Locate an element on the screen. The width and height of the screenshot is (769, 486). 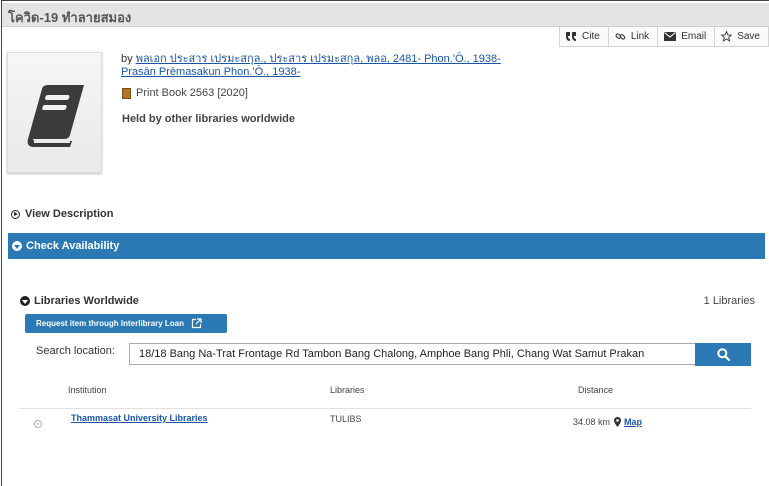
book-cover is located at coordinates (54, 112).